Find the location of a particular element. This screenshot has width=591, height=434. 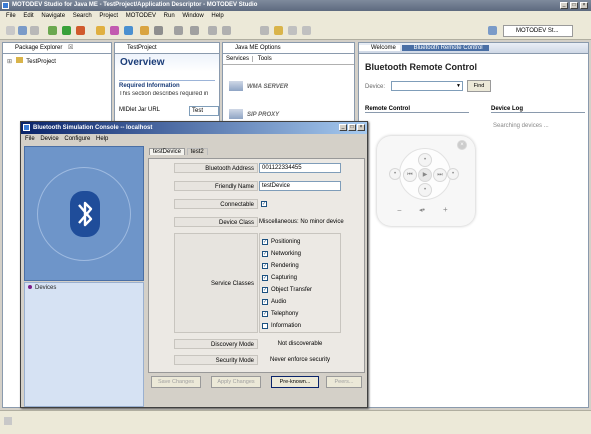

remote-up-button: • is located at coordinates (425, 160).